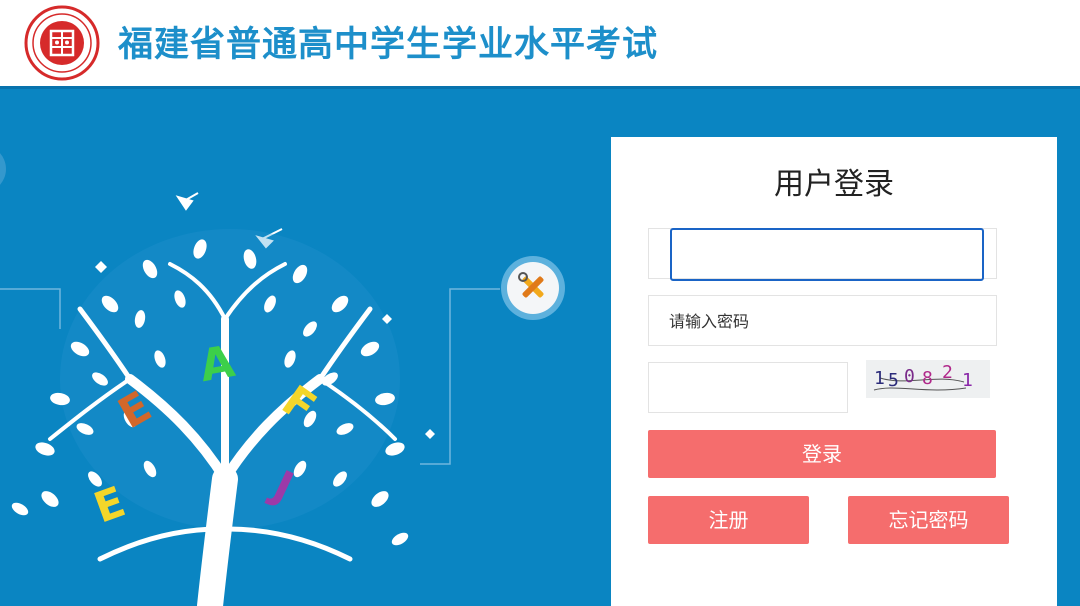 The image size is (1080, 606). What do you see at coordinates (909, 376) in the screenshot?
I see `captcha-char-3: 0` at bounding box center [909, 376].